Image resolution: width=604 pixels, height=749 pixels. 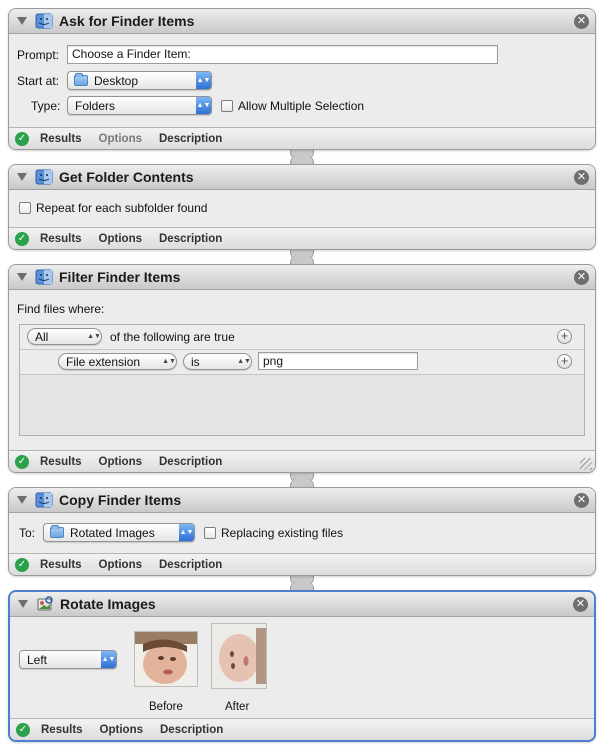 What do you see at coordinates (166, 707) in the screenshot?
I see `before-caption: Before` at bounding box center [166, 707].